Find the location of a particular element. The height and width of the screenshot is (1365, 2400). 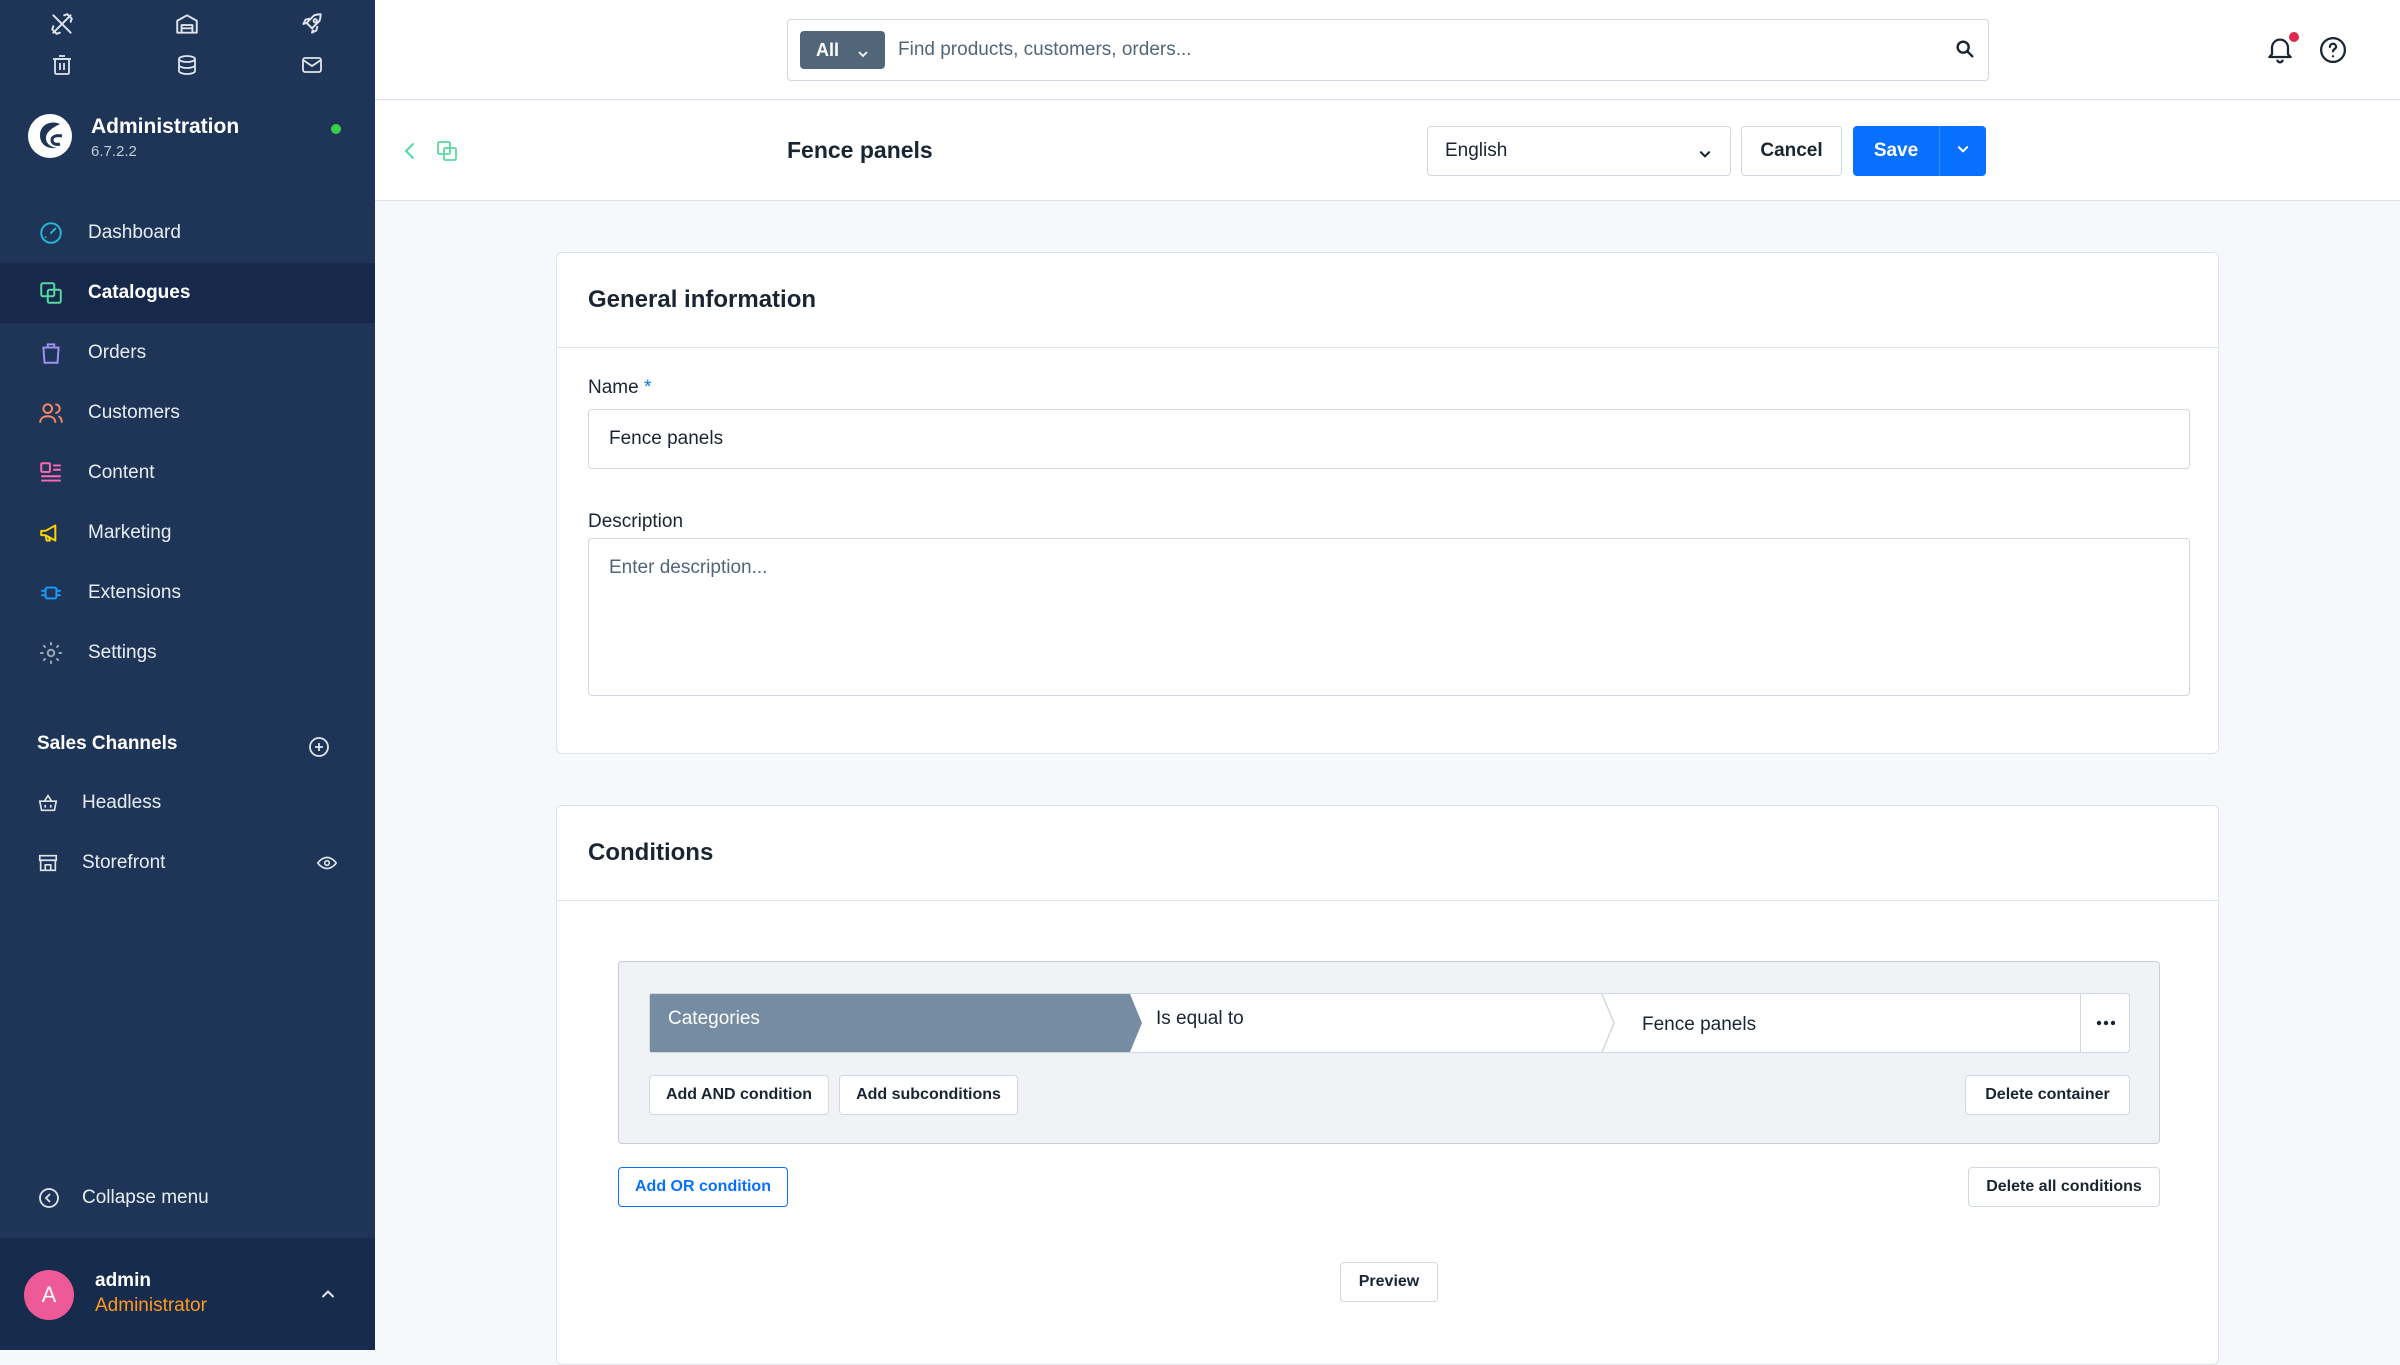

catalogue-icon is located at coordinates (51, 293).